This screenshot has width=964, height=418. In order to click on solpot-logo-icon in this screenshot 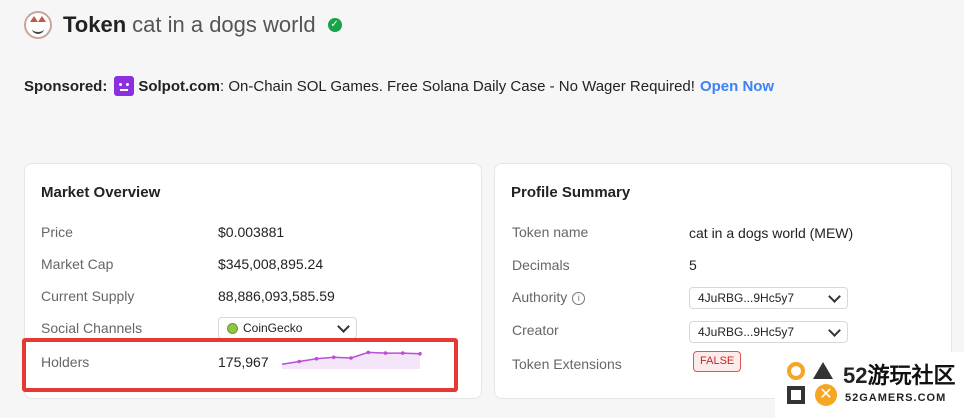, I will do `click(124, 86)`.